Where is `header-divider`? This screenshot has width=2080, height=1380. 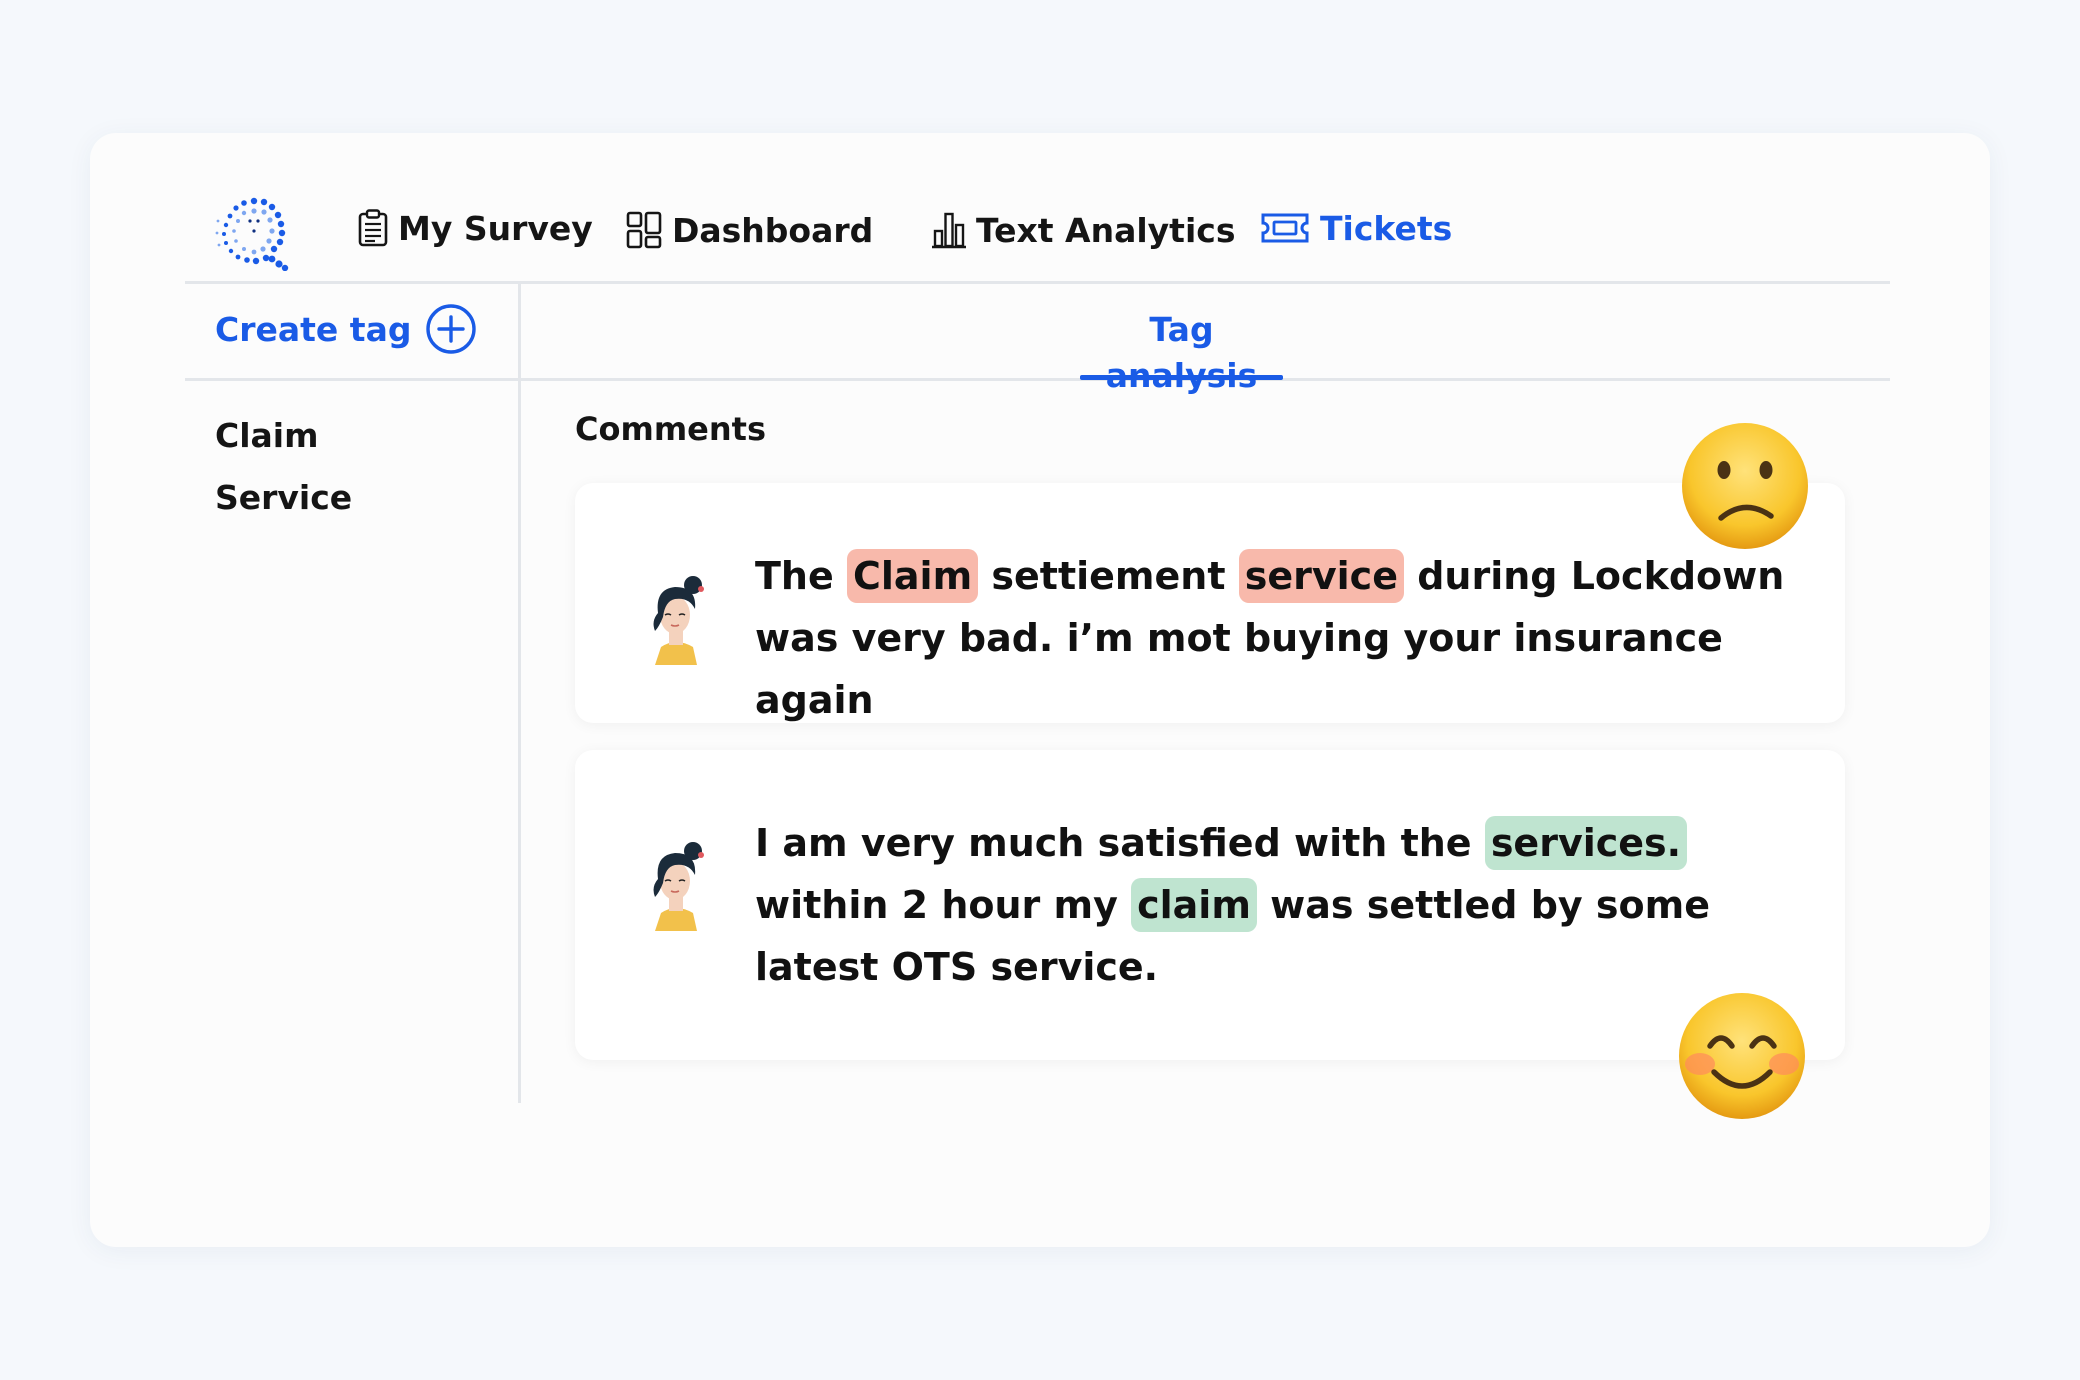
header-divider is located at coordinates (1037, 282).